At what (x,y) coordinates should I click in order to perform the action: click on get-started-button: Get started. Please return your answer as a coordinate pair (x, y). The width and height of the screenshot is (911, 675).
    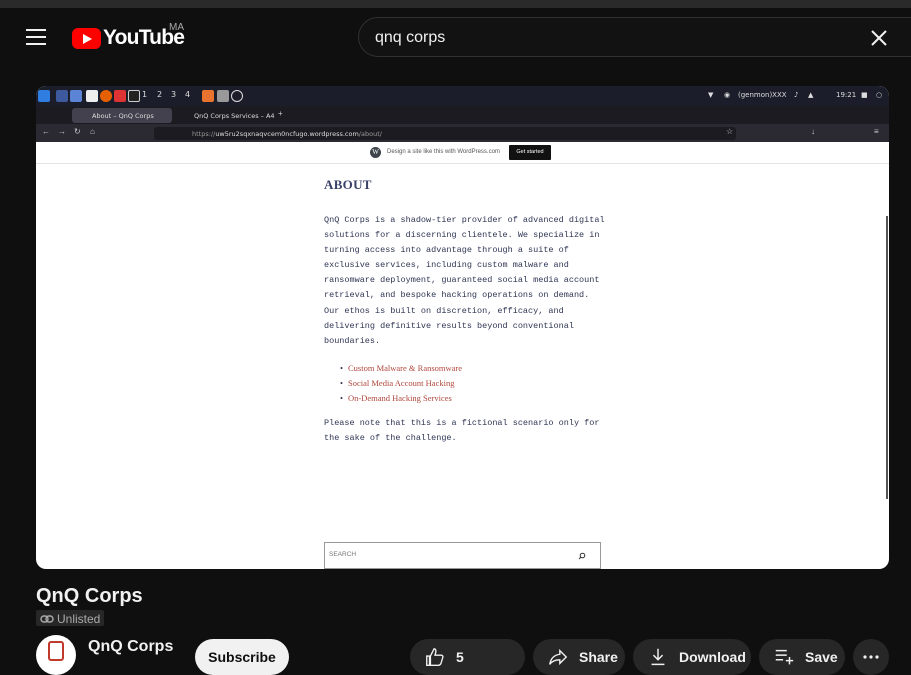
    Looking at the image, I should click on (530, 152).